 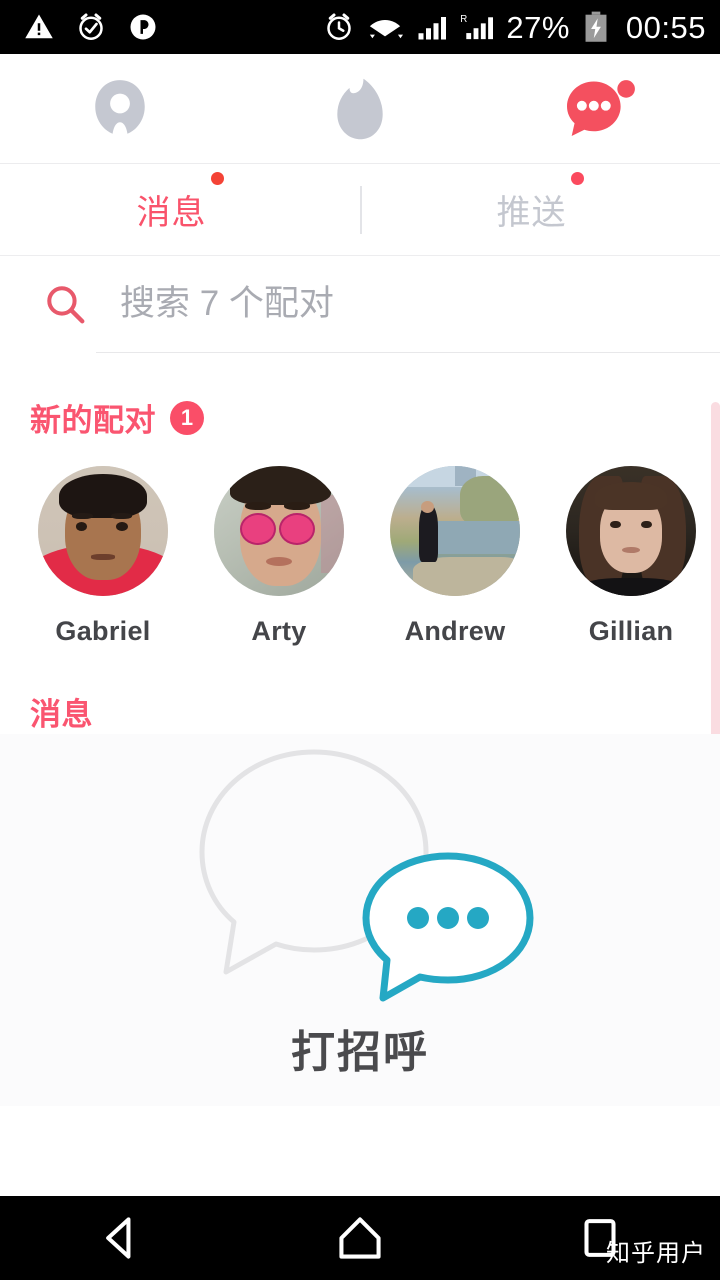 I want to click on status-bar: R 27% 00:55, so click(x=360, y=27).